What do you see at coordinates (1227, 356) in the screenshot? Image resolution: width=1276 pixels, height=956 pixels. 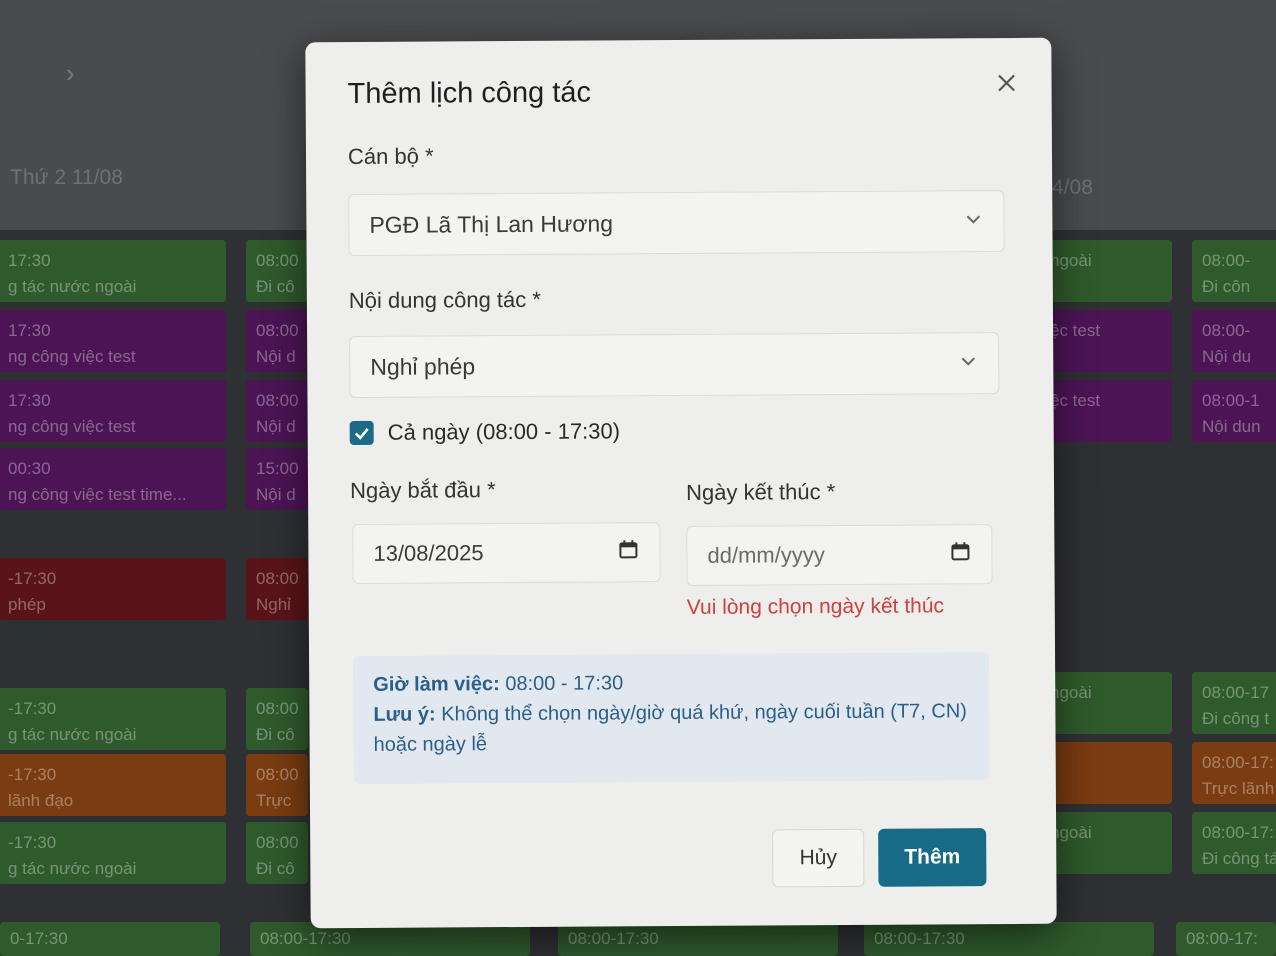 I see `event-title: Nội du` at bounding box center [1227, 356].